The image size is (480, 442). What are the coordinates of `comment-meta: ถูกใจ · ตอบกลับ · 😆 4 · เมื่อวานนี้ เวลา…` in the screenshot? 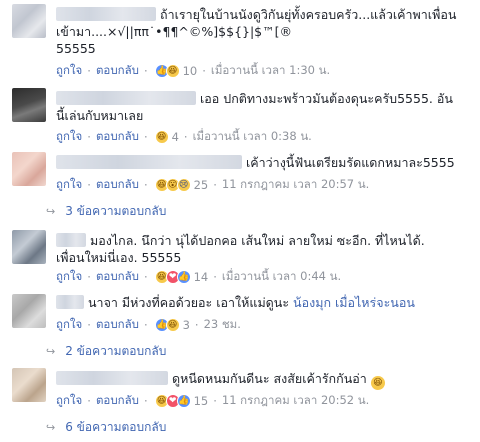 It's located at (184, 137).